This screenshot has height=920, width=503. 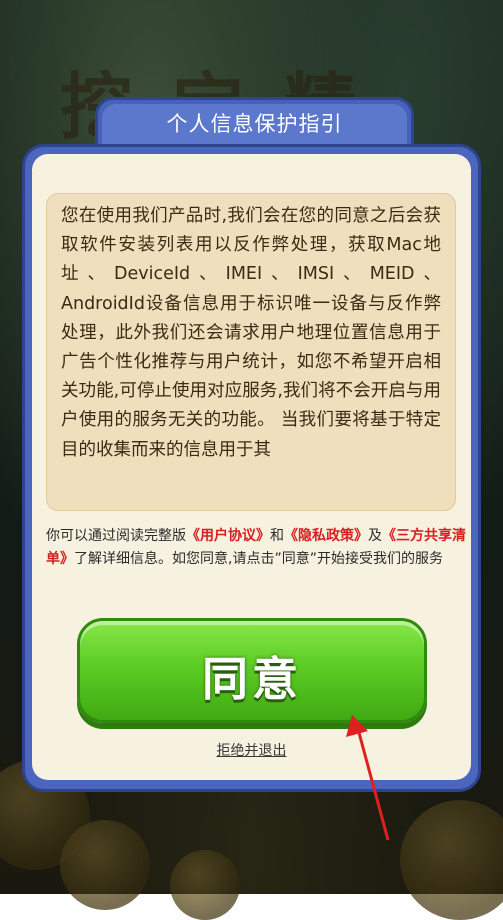 What do you see at coordinates (277, 536) in the screenshot?
I see `notice-and: 和` at bounding box center [277, 536].